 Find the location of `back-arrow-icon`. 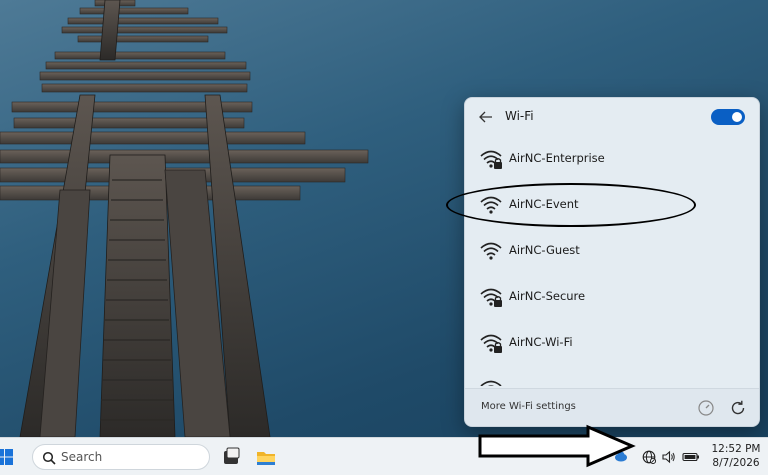

back-arrow-icon is located at coordinates (485, 117).